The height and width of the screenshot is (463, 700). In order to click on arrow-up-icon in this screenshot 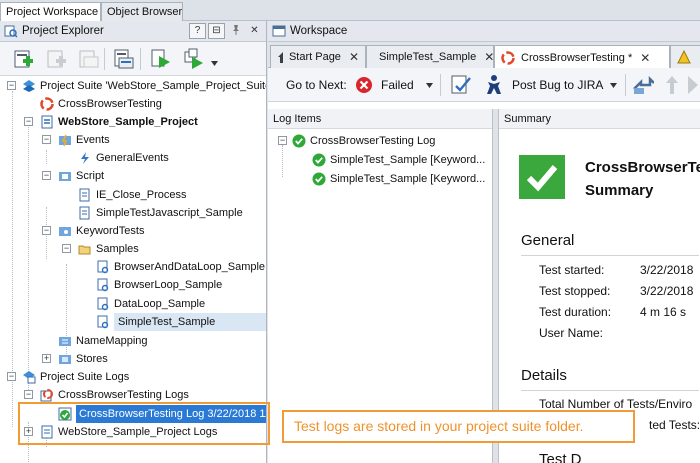, I will do `click(672, 85)`.